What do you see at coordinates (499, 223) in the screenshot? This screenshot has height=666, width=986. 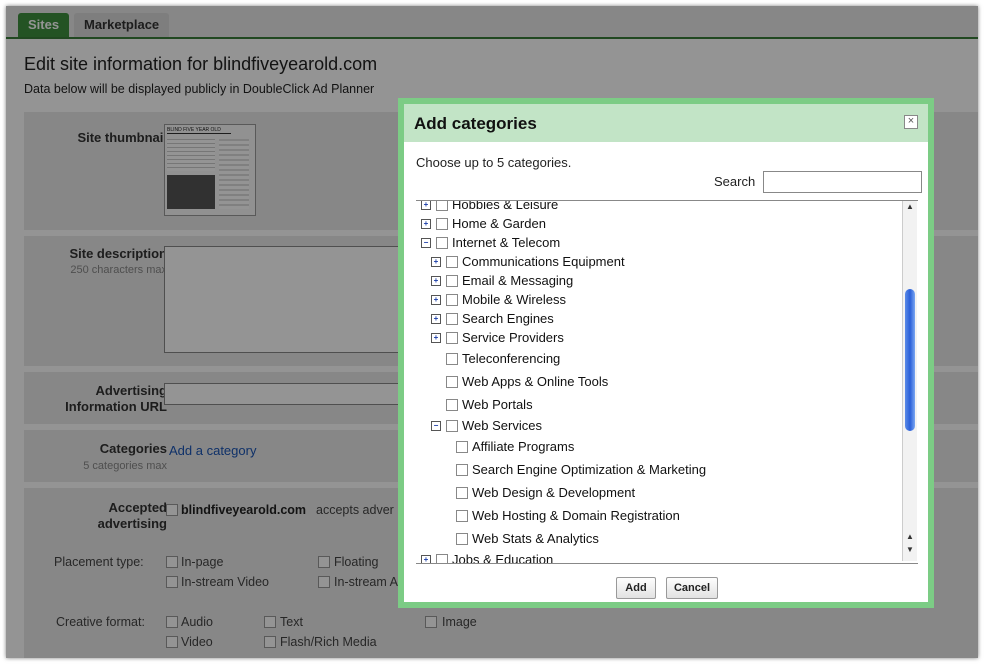 I see `category-label: Home & Garden` at bounding box center [499, 223].